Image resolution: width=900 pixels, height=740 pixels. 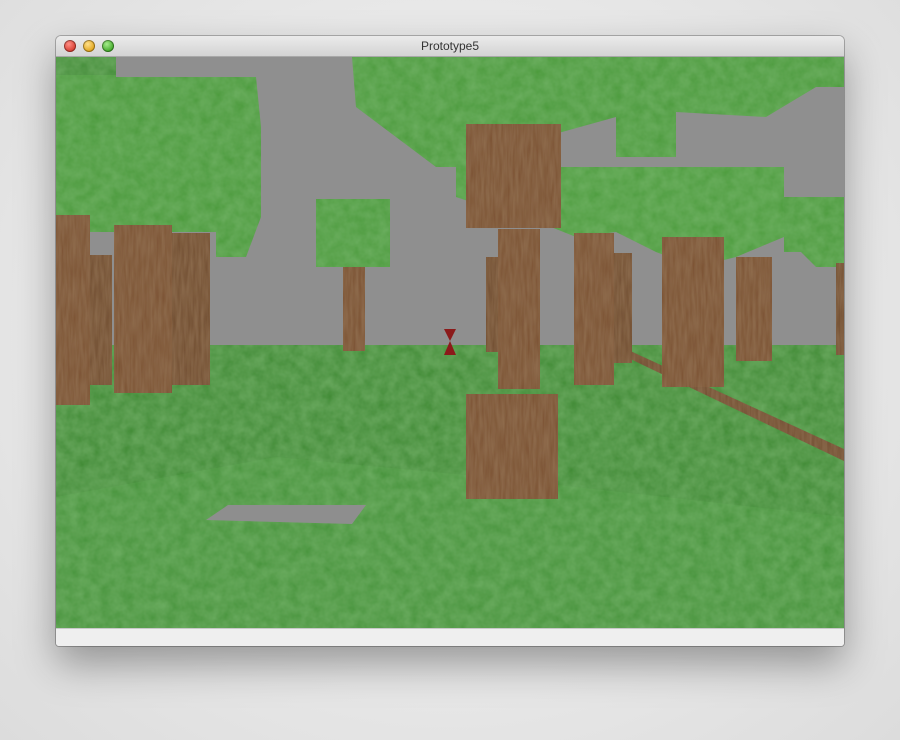 I want to click on title-bar: Prototype5, so click(x=450, y=46).